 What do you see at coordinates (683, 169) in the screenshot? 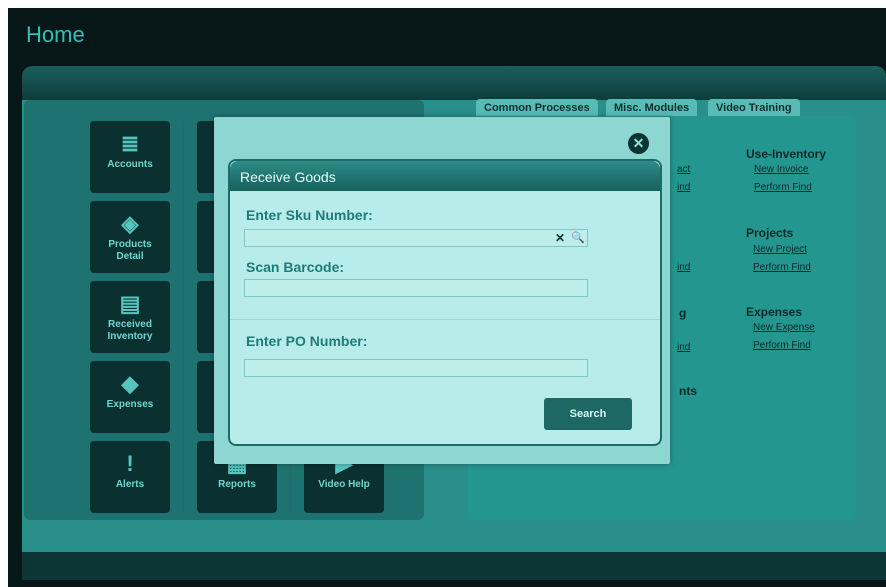
I see `partial-link: act` at bounding box center [683, 169].